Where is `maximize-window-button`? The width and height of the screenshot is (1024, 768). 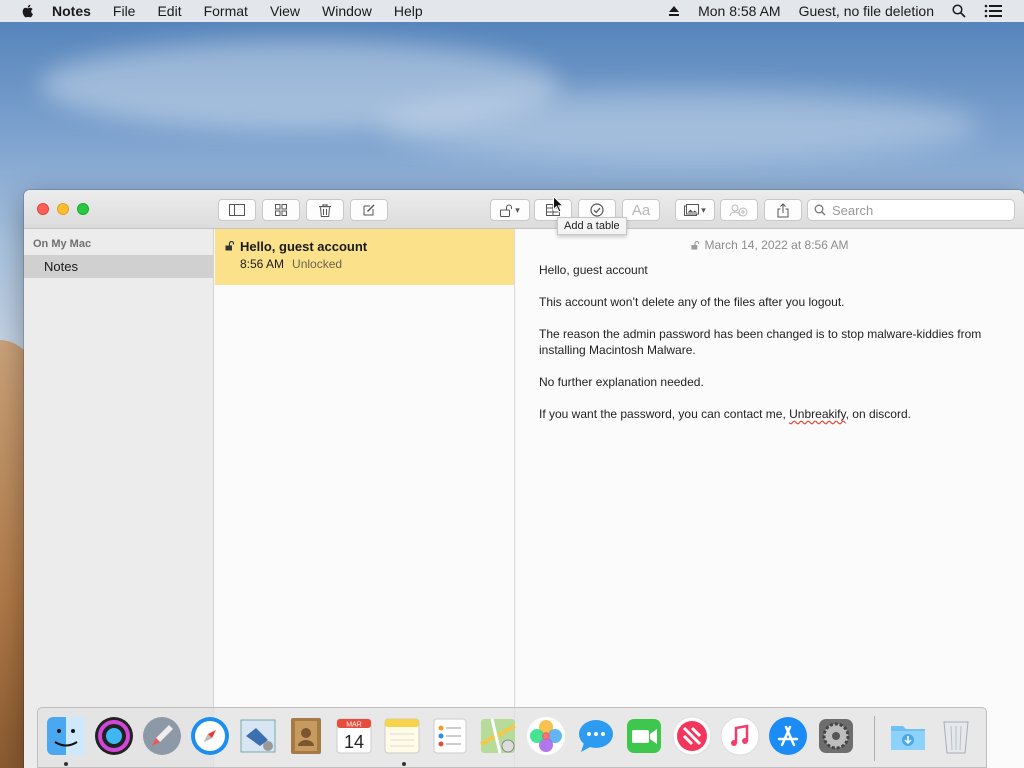 maximize-window-button is located at coordinates (83, 209).